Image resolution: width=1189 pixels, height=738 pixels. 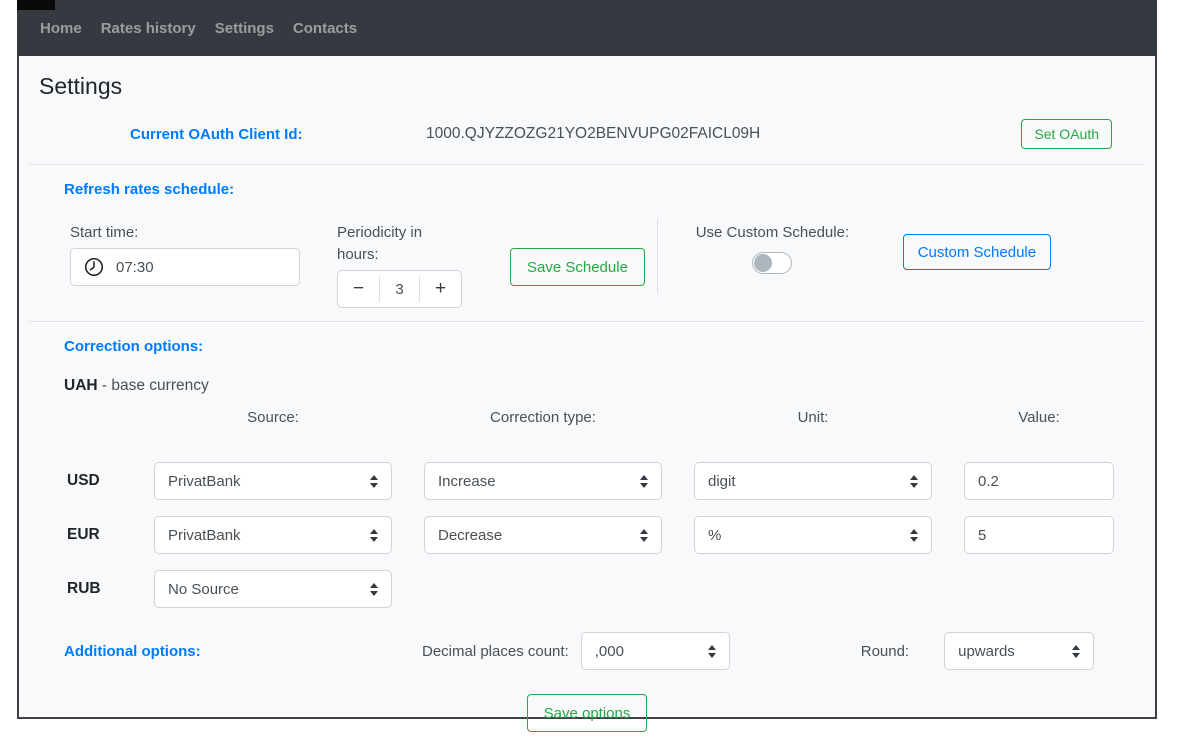 I want to click on decimal-places-select: ,000, so click(x=655, y=651).